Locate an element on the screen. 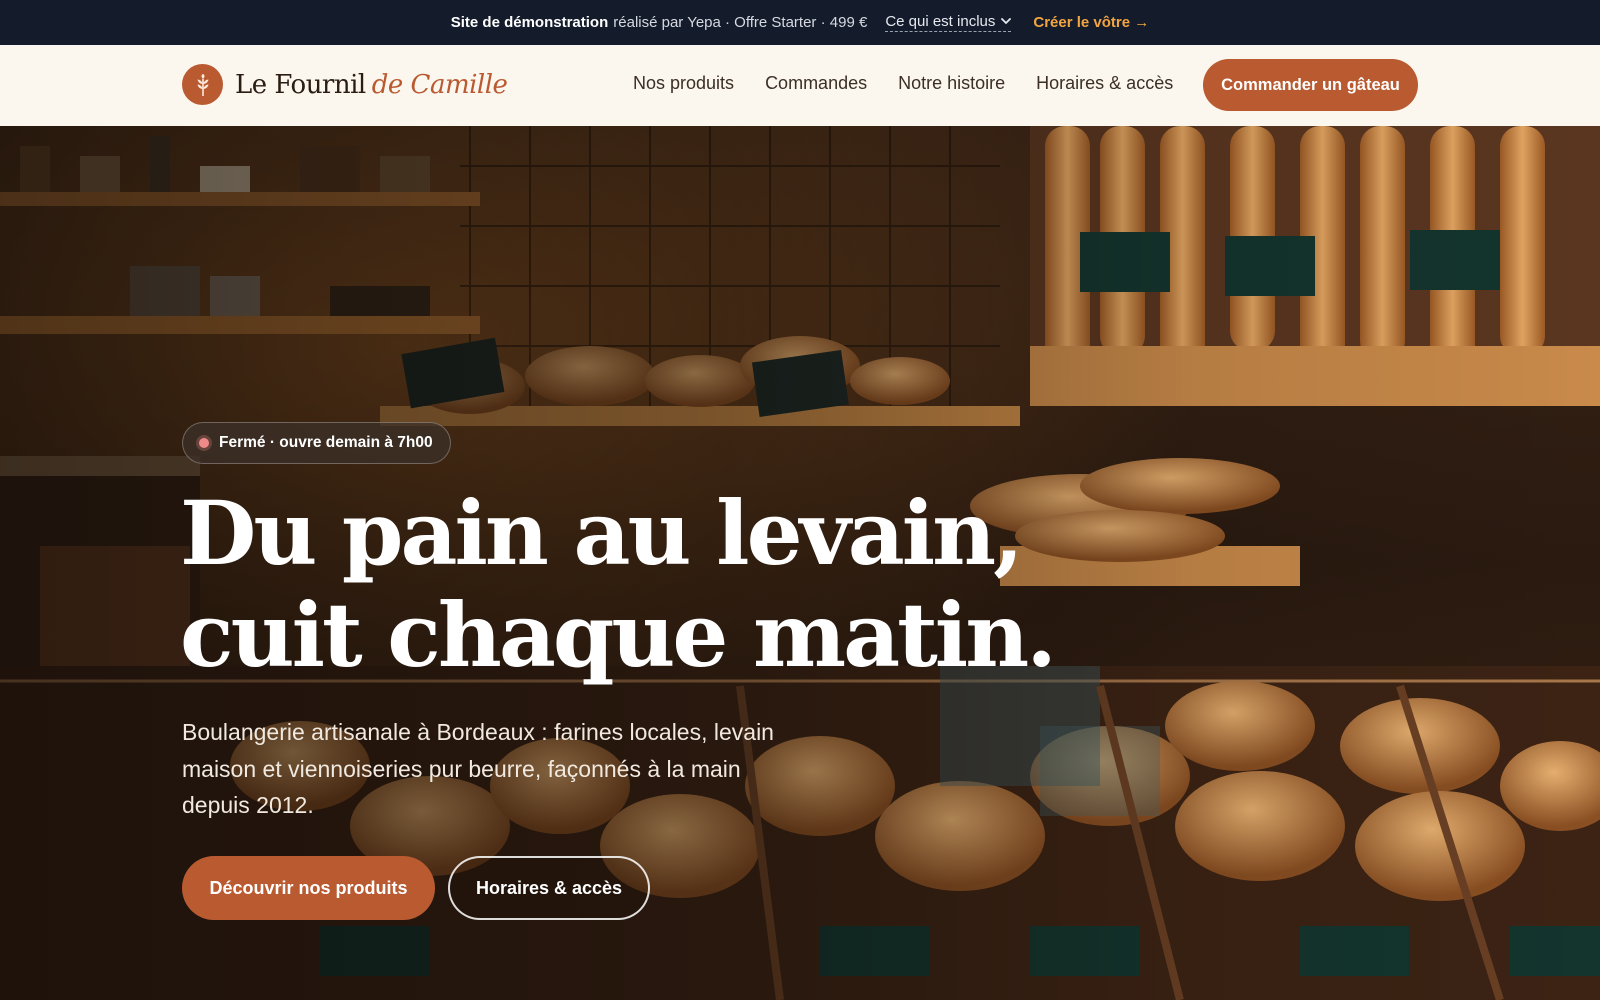  hero-title-line-2: cuit chaque matin. is located at coordinates (618, 635).